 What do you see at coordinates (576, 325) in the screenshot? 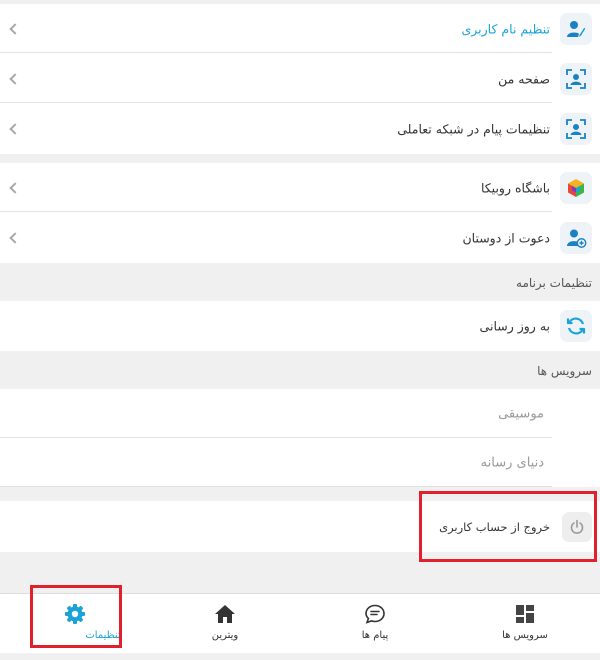
I see `refresh-icon` at bounding box center [576, 325].